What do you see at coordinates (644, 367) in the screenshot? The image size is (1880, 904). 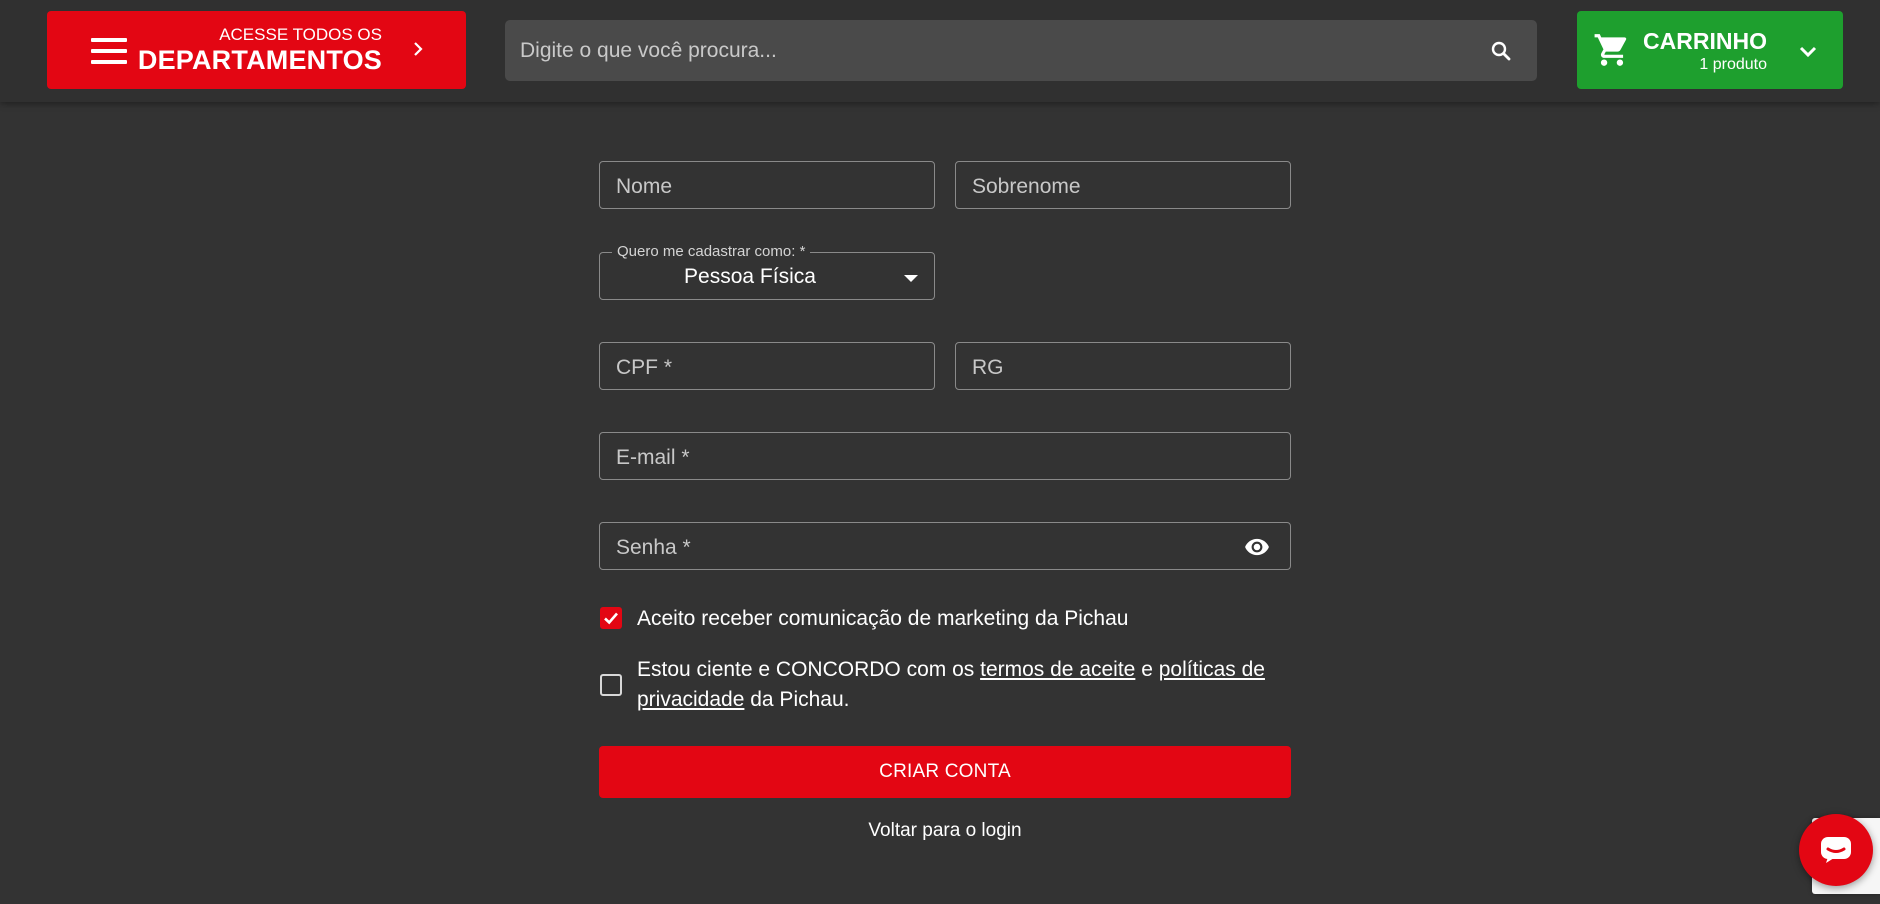 I see `cpf-placeholder: CPF *` at bounding box center [644, 367].